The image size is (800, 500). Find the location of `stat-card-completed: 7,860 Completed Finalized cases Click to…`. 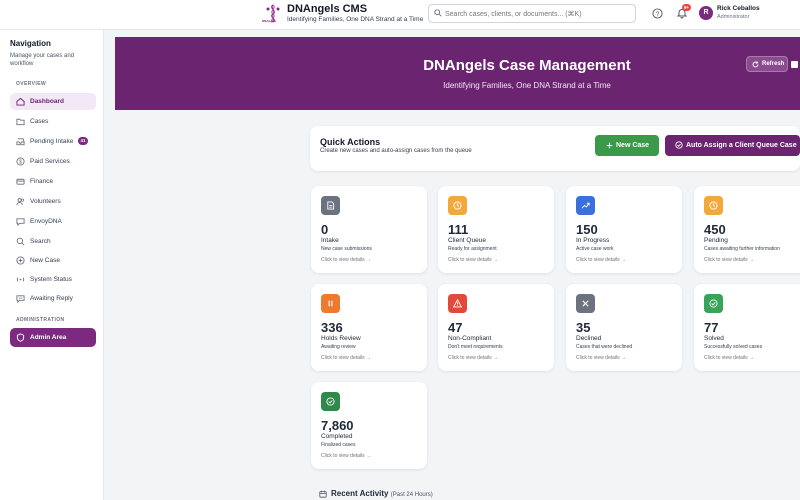

stat-card-completed: 7,860 Completed Finalized cases Click to… is located at coordinates (369, 425).